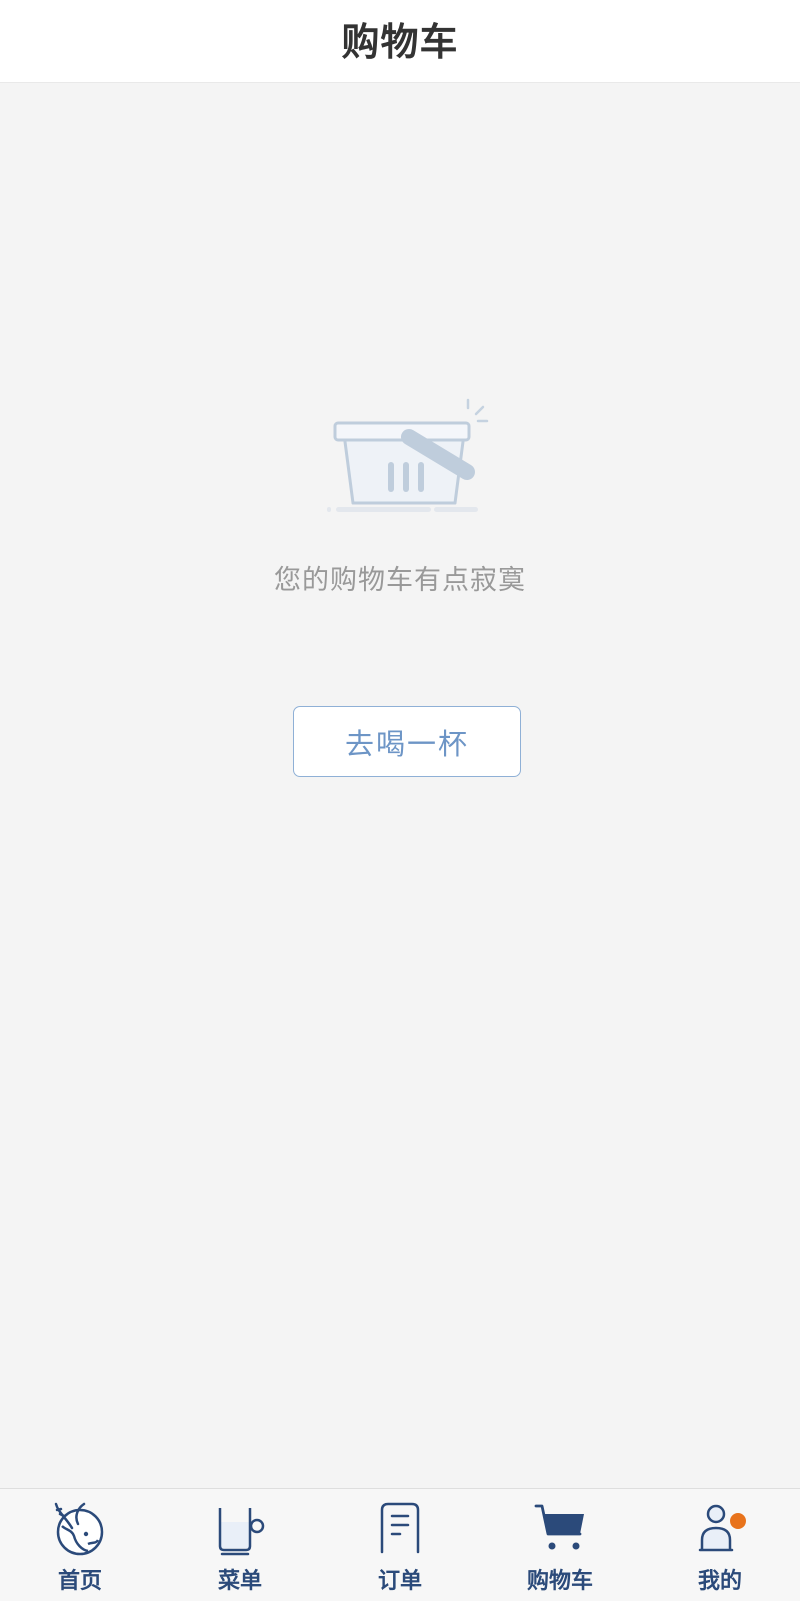 The height and width of the screenshot is (1601, 800). What do you see at coordinates (80, 1528) in the screenshot?
I see `deer-logo-icon` at bounding box center [80, 1528].